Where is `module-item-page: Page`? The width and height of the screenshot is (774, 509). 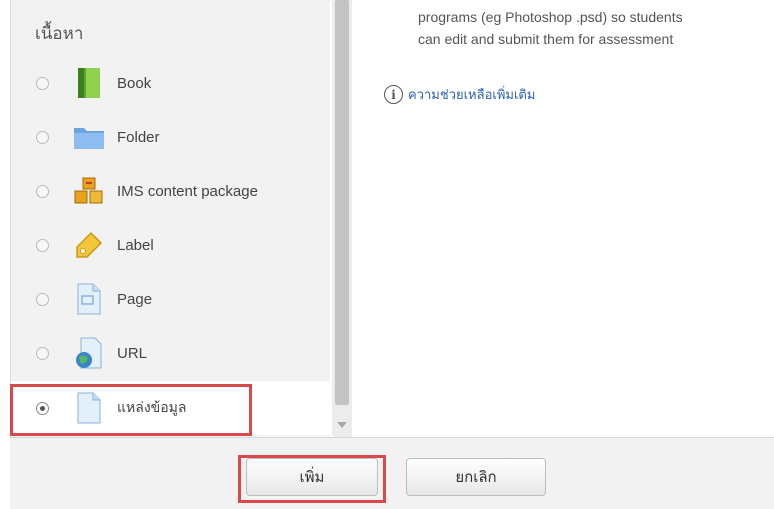 module-item-page: Page is located at coordinates (170, 299).